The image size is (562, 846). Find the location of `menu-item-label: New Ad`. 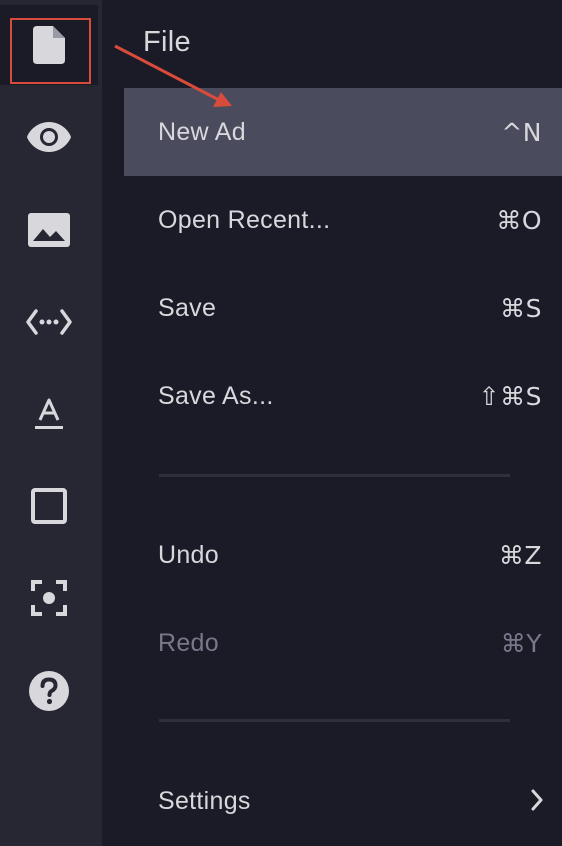

menu-item-label: New Ad is located at coordinates (202, 131).